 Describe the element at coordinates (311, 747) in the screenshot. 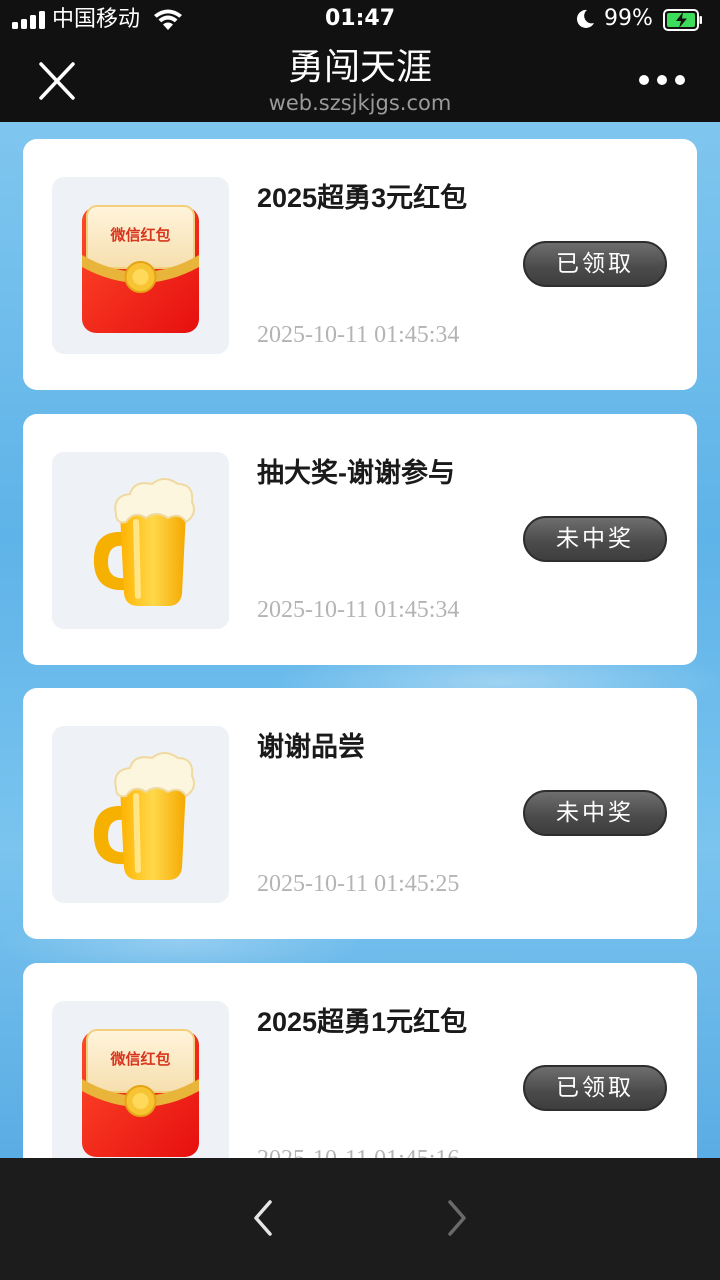

I see `prize-title: 谢谢品尝` at that location.